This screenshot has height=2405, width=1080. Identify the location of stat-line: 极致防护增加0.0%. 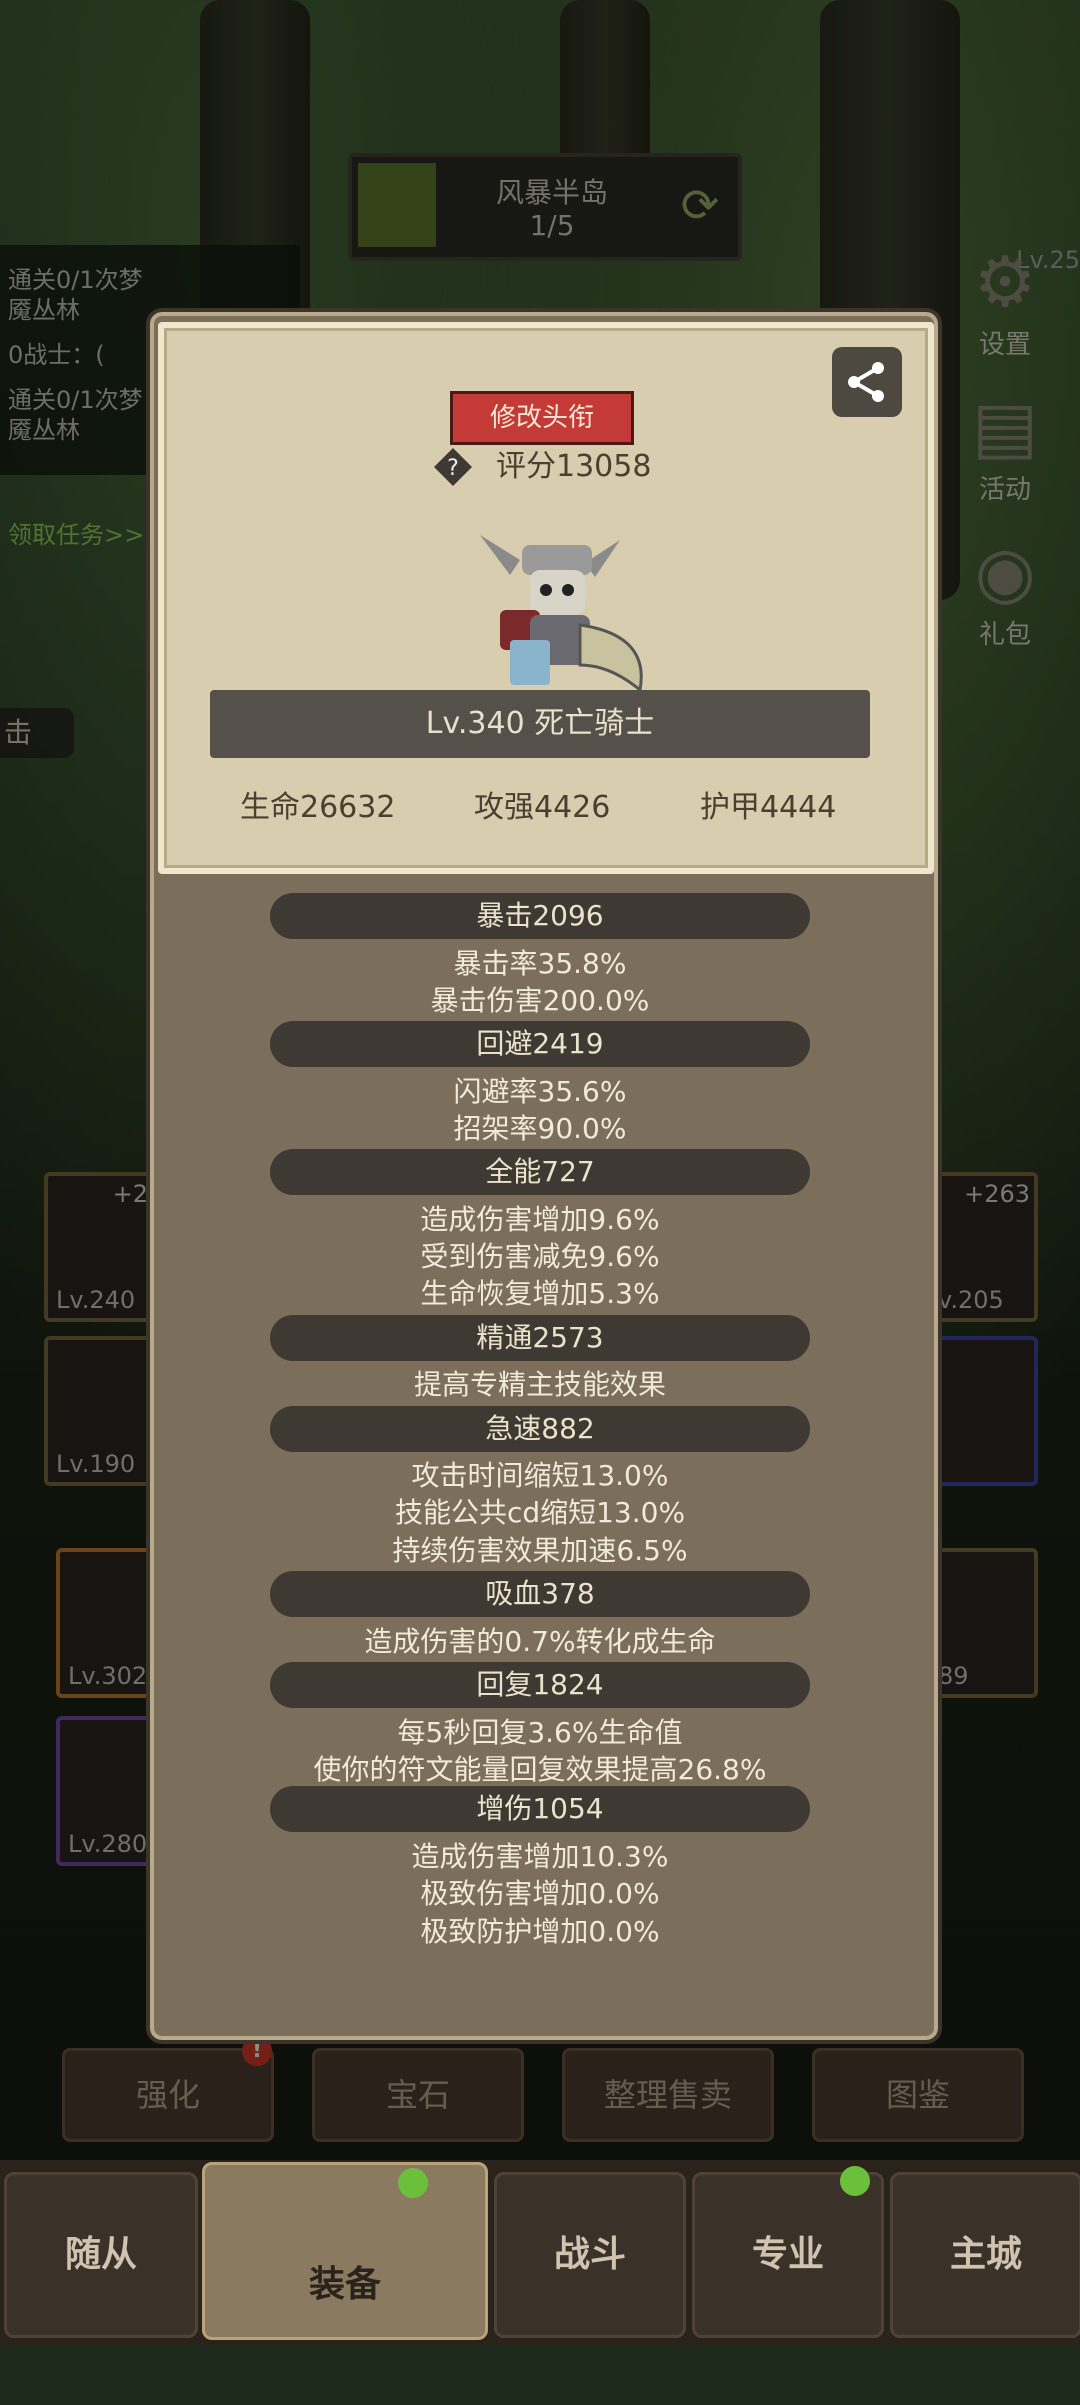
(540, 1931).